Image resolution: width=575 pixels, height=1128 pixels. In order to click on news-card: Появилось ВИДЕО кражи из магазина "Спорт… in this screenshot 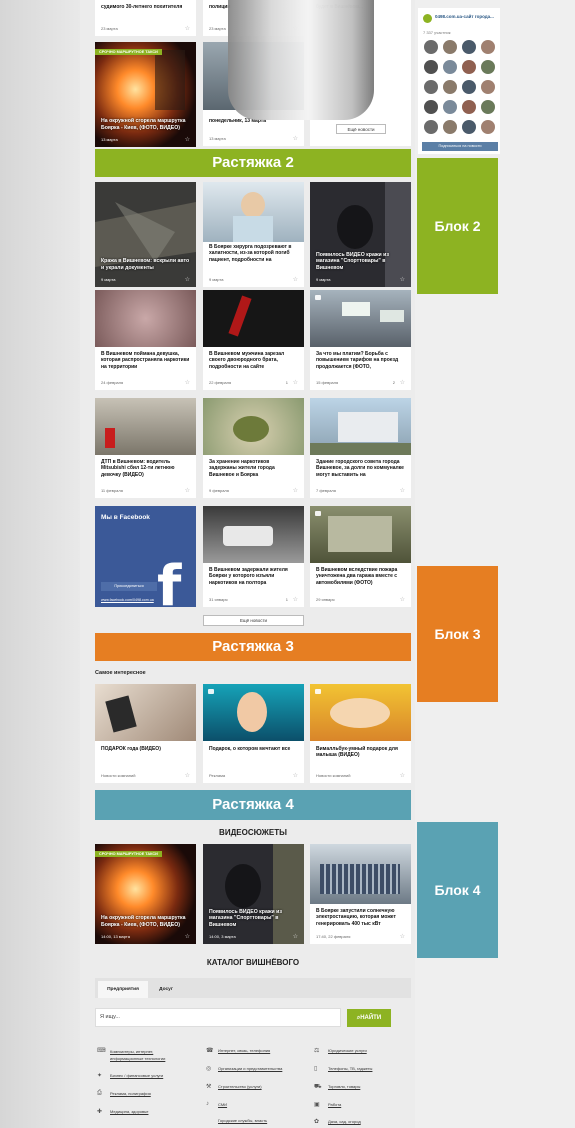, I will do `click(360, 234)`.